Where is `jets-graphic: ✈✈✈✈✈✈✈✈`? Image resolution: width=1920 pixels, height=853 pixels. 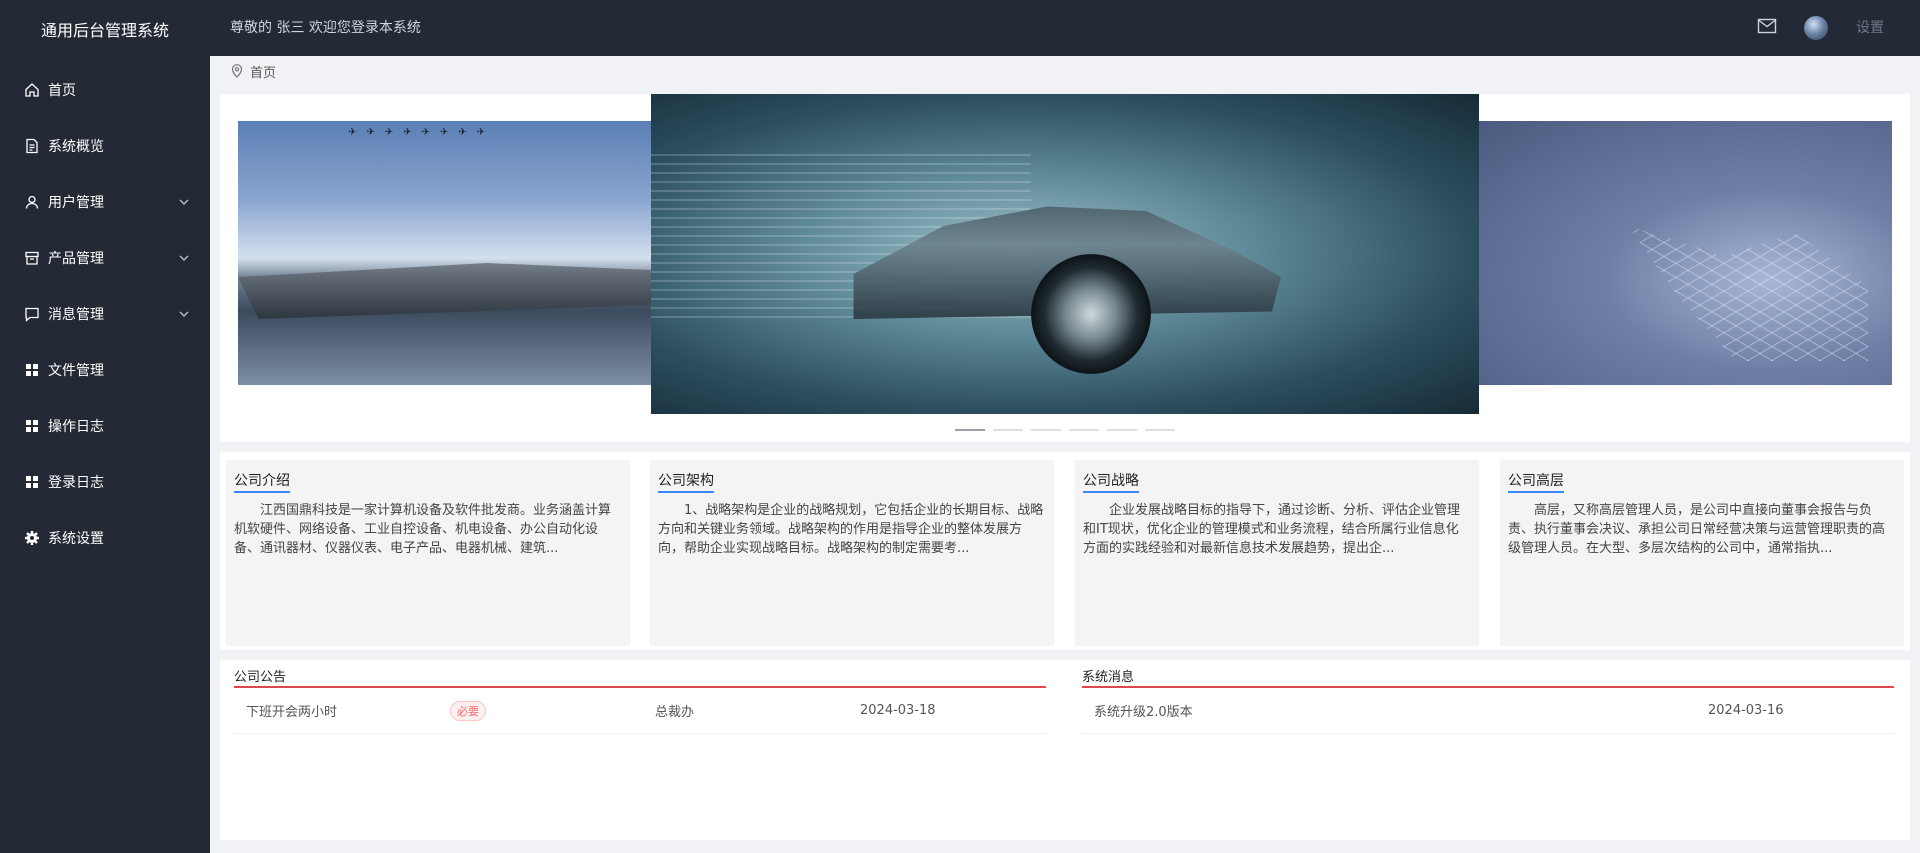 jets-graphic: ✈✈✈✈✈✈✈✈ is located at coordinates (422, 132).